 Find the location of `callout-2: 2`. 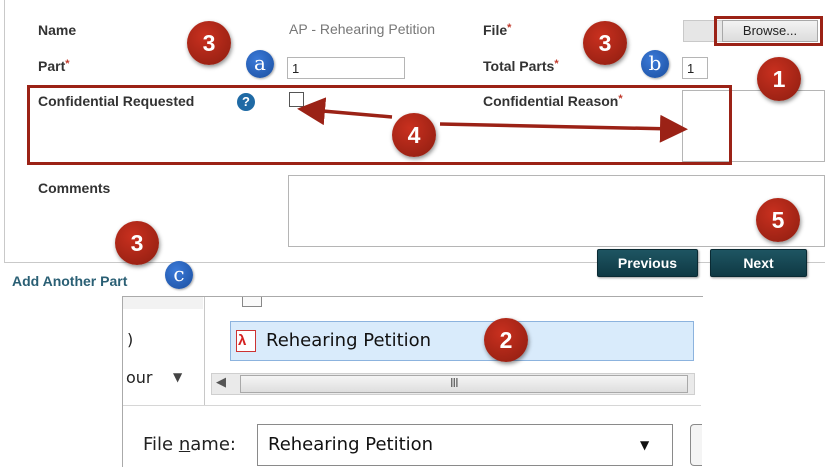

callout-2: 2 is located at coordinates (506, 340).